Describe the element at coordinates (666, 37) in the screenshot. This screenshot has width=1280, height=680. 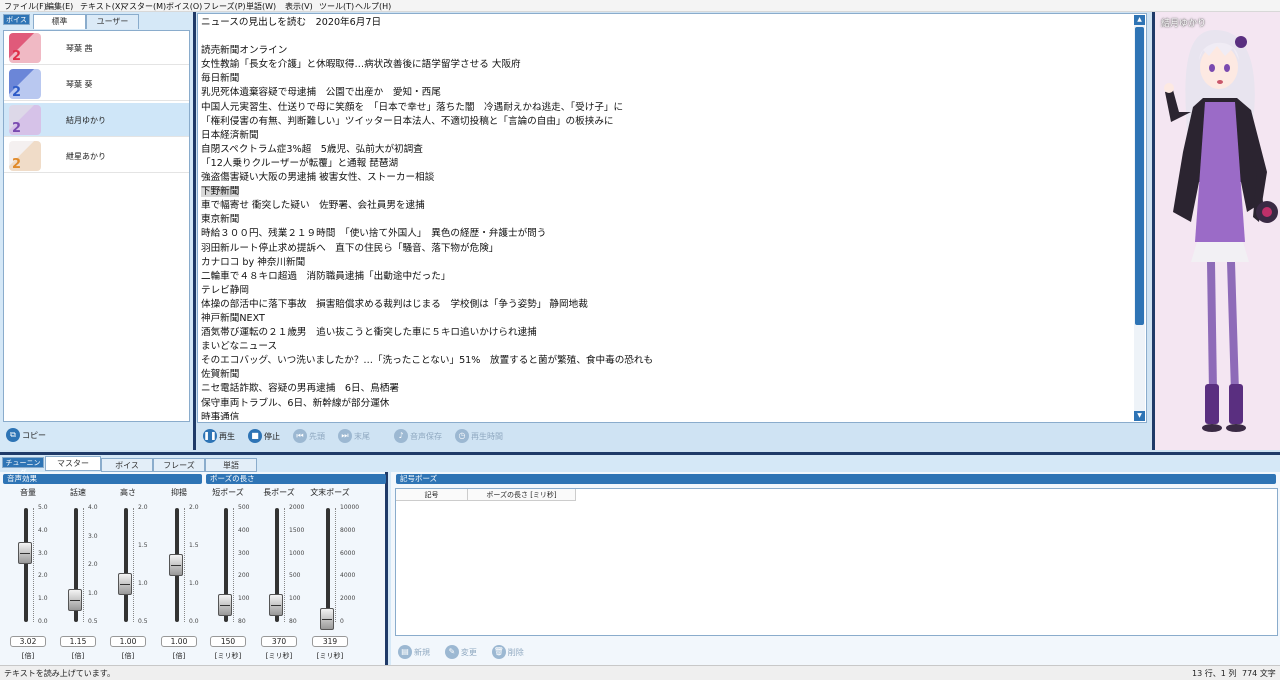
I see `text-line` at that location.